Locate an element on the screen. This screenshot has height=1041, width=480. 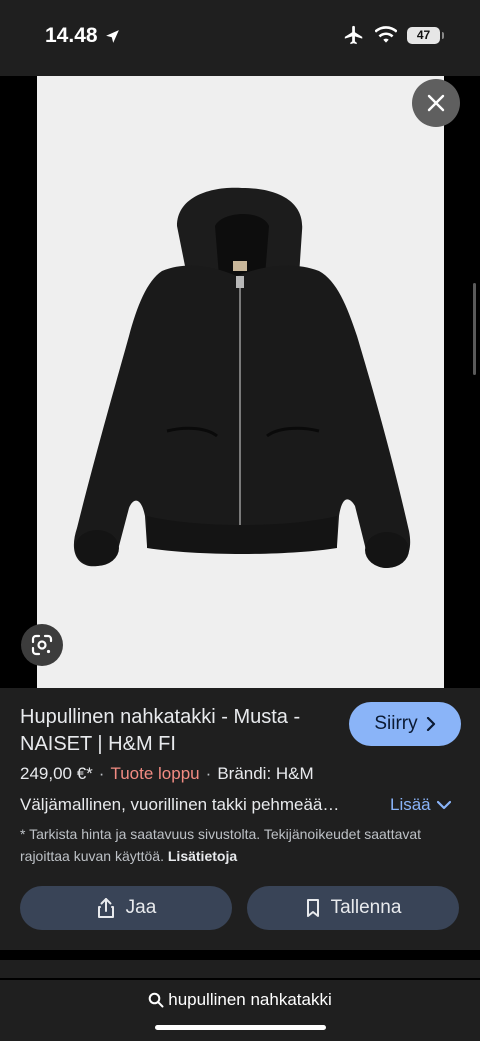
close-icon is located at coordinates (436, 103).